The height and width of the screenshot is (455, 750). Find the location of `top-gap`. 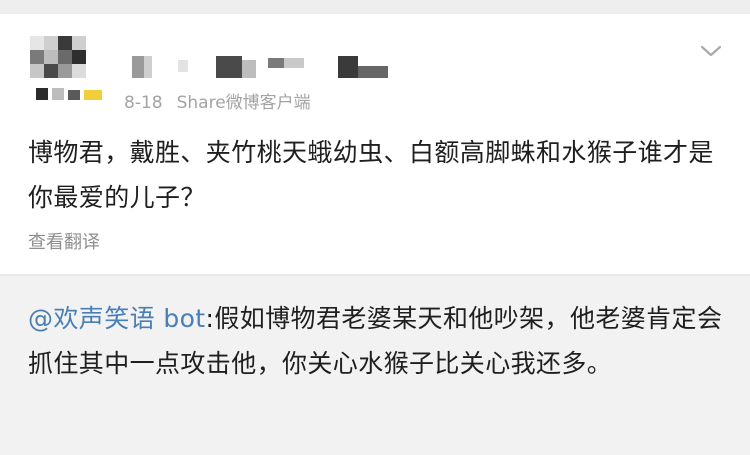

top-gap is located at coordinates (375, 7).